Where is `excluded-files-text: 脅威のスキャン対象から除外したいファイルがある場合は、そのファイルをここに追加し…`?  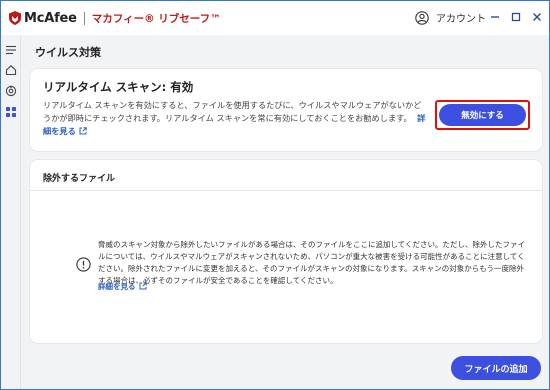 excluded-files-text: 脅威のスキャン対象から除外したいファイルがある場合は、そのファイルをここに追加し… is located at coordinates (312, 262).